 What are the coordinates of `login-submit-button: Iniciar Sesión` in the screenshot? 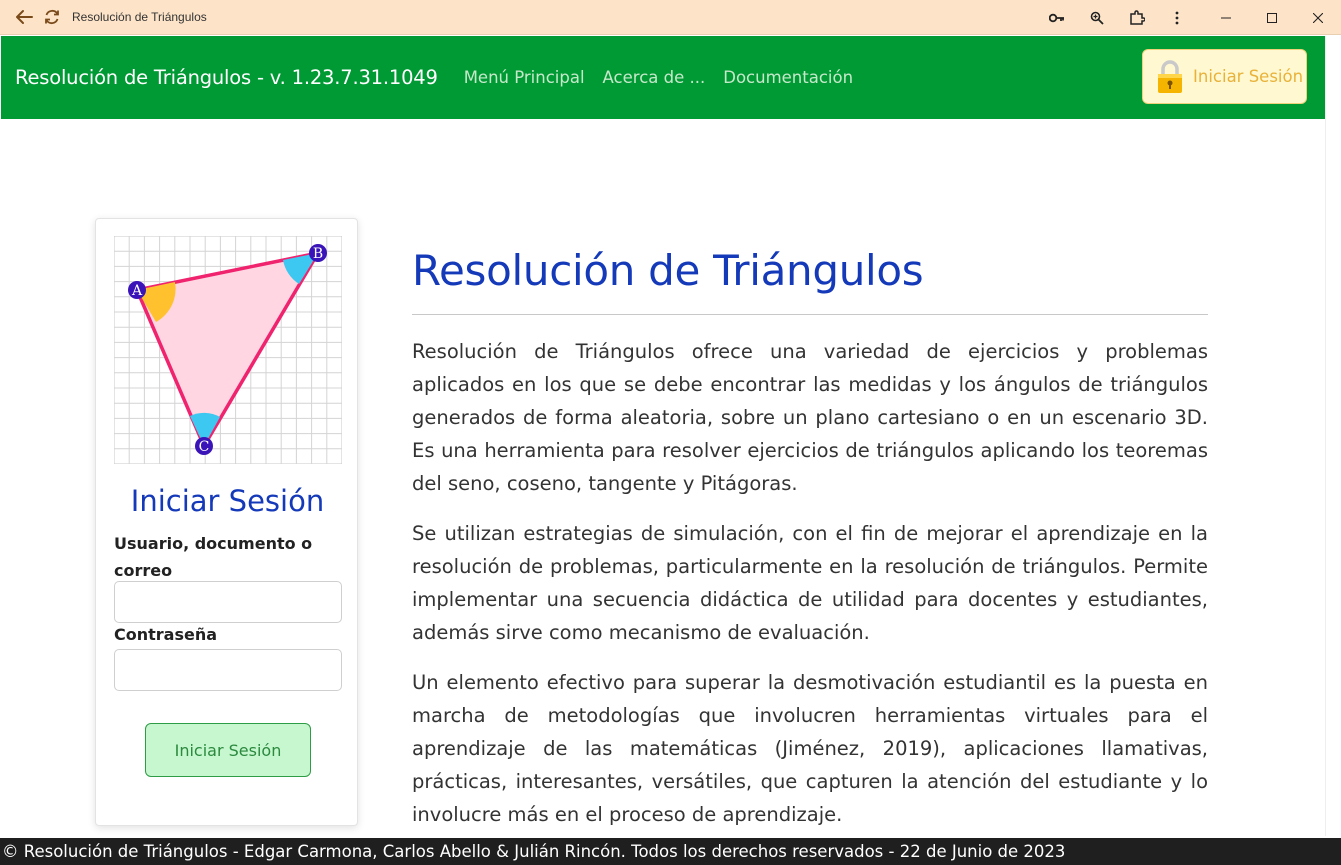 It's located at (228, 750).